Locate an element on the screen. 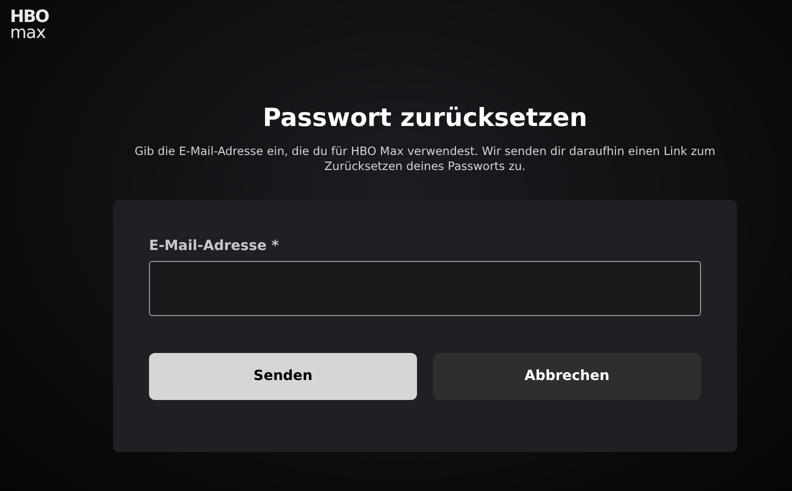 The width and height of the screenshot is (792, 491). email-input is located at coordinates (425, 288).